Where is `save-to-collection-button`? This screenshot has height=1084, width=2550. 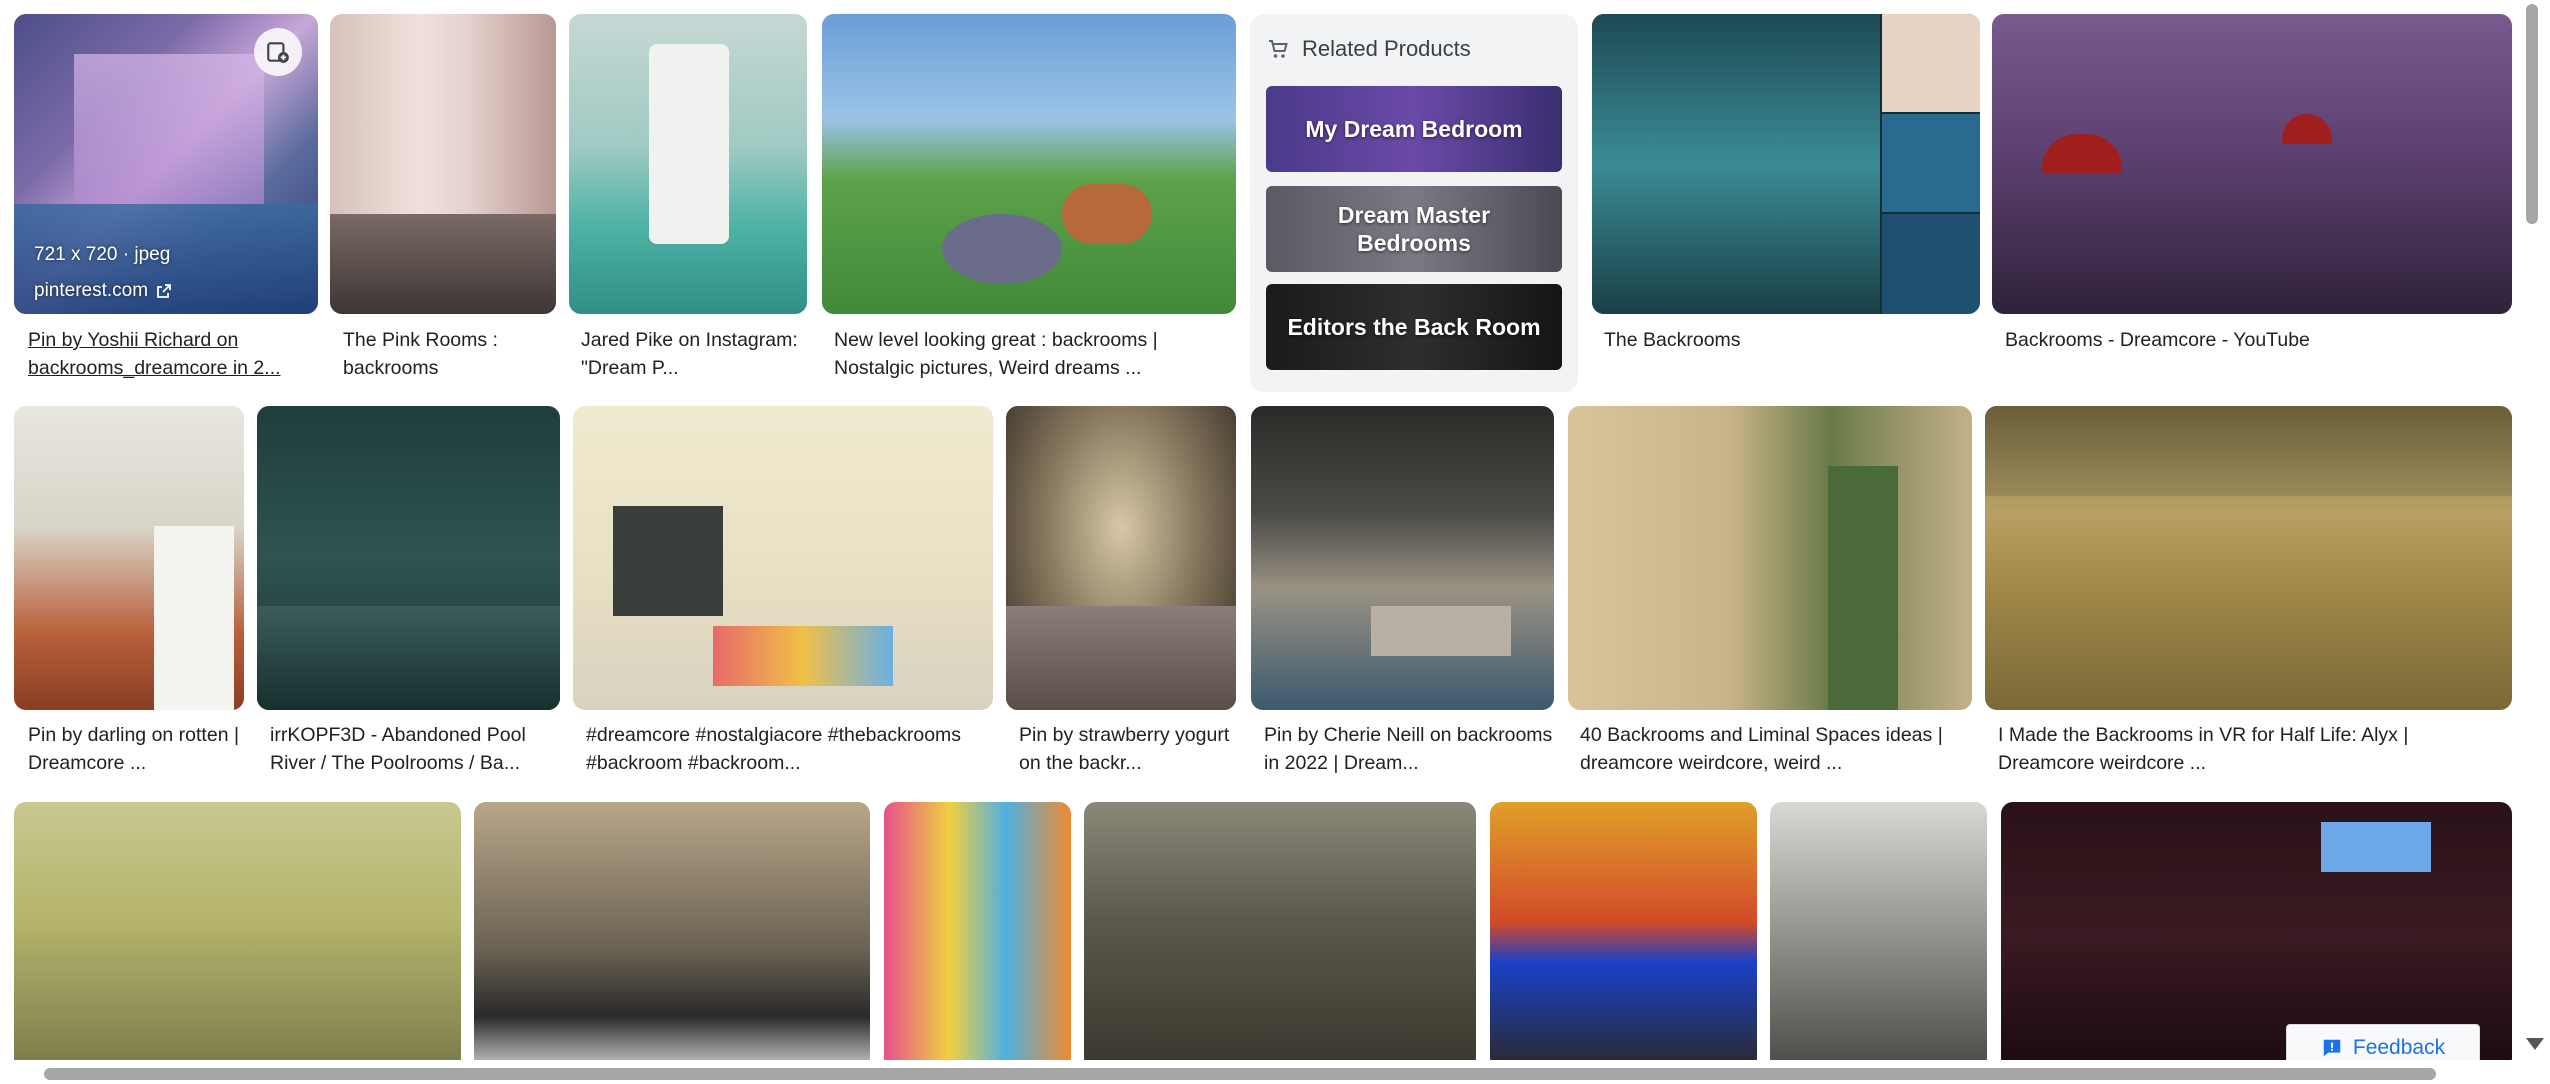
save-to-collection-button is located at coordinates (278, 52).